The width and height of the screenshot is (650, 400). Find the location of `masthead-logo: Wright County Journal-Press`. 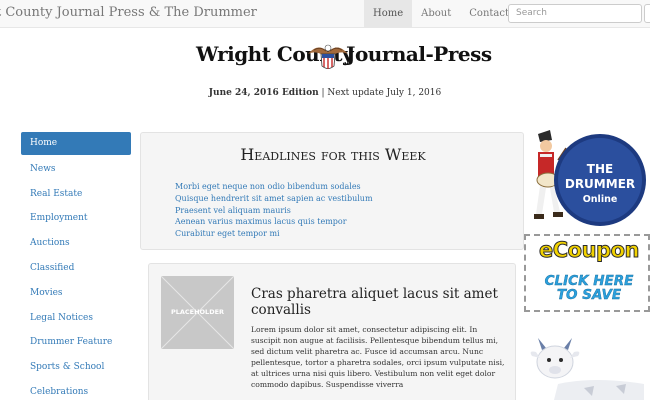

masthead-logo: Wright County Journal-Press is located at coordinates (344, 60).